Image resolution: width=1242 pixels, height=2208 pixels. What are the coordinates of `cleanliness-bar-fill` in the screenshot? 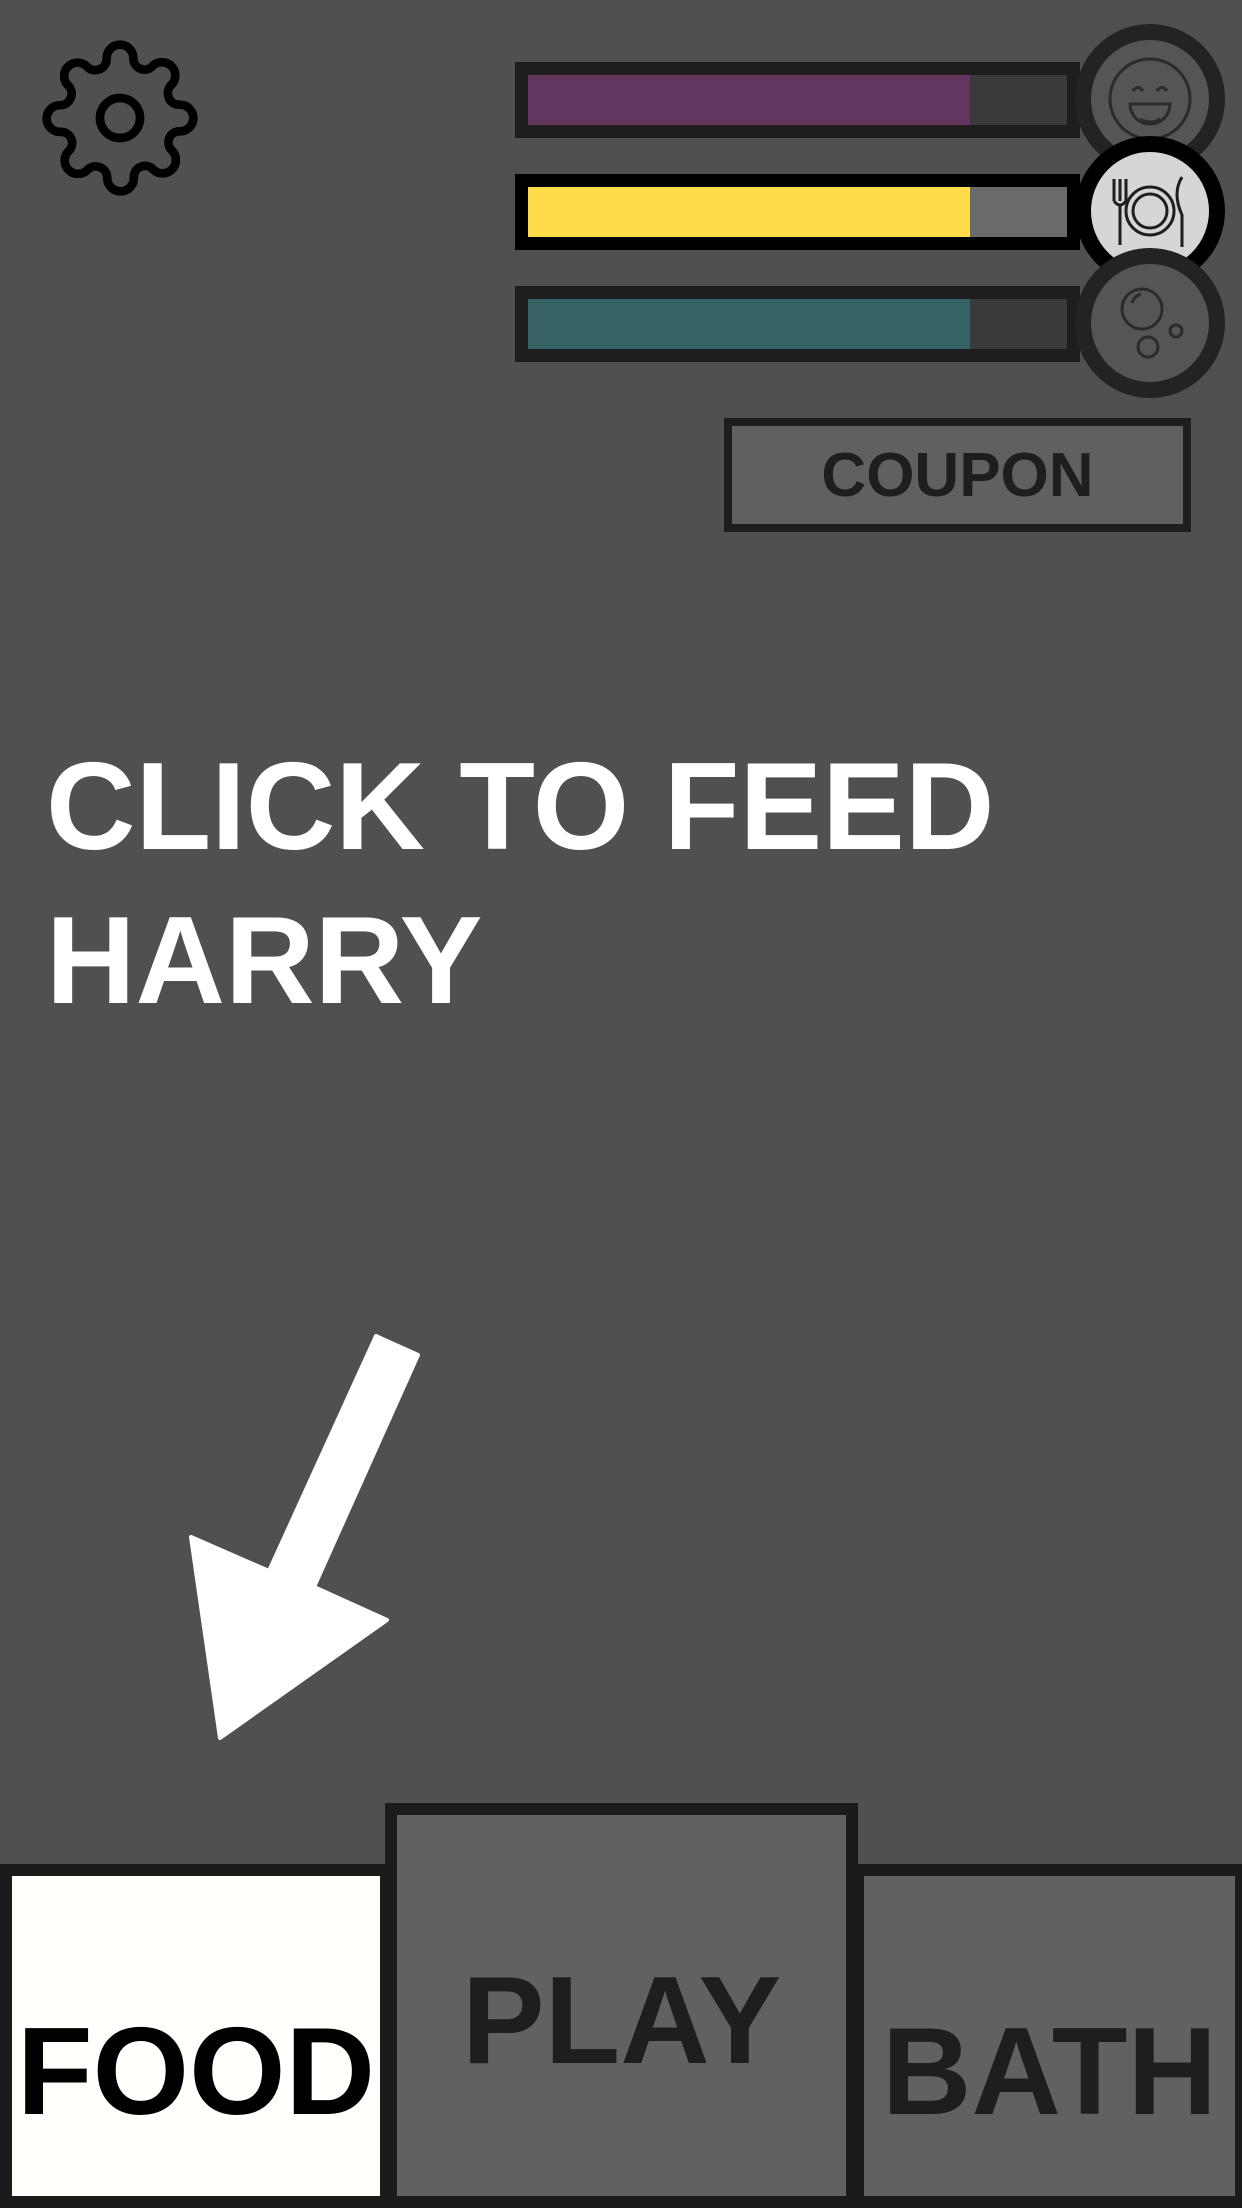 It's located at (749, 324).